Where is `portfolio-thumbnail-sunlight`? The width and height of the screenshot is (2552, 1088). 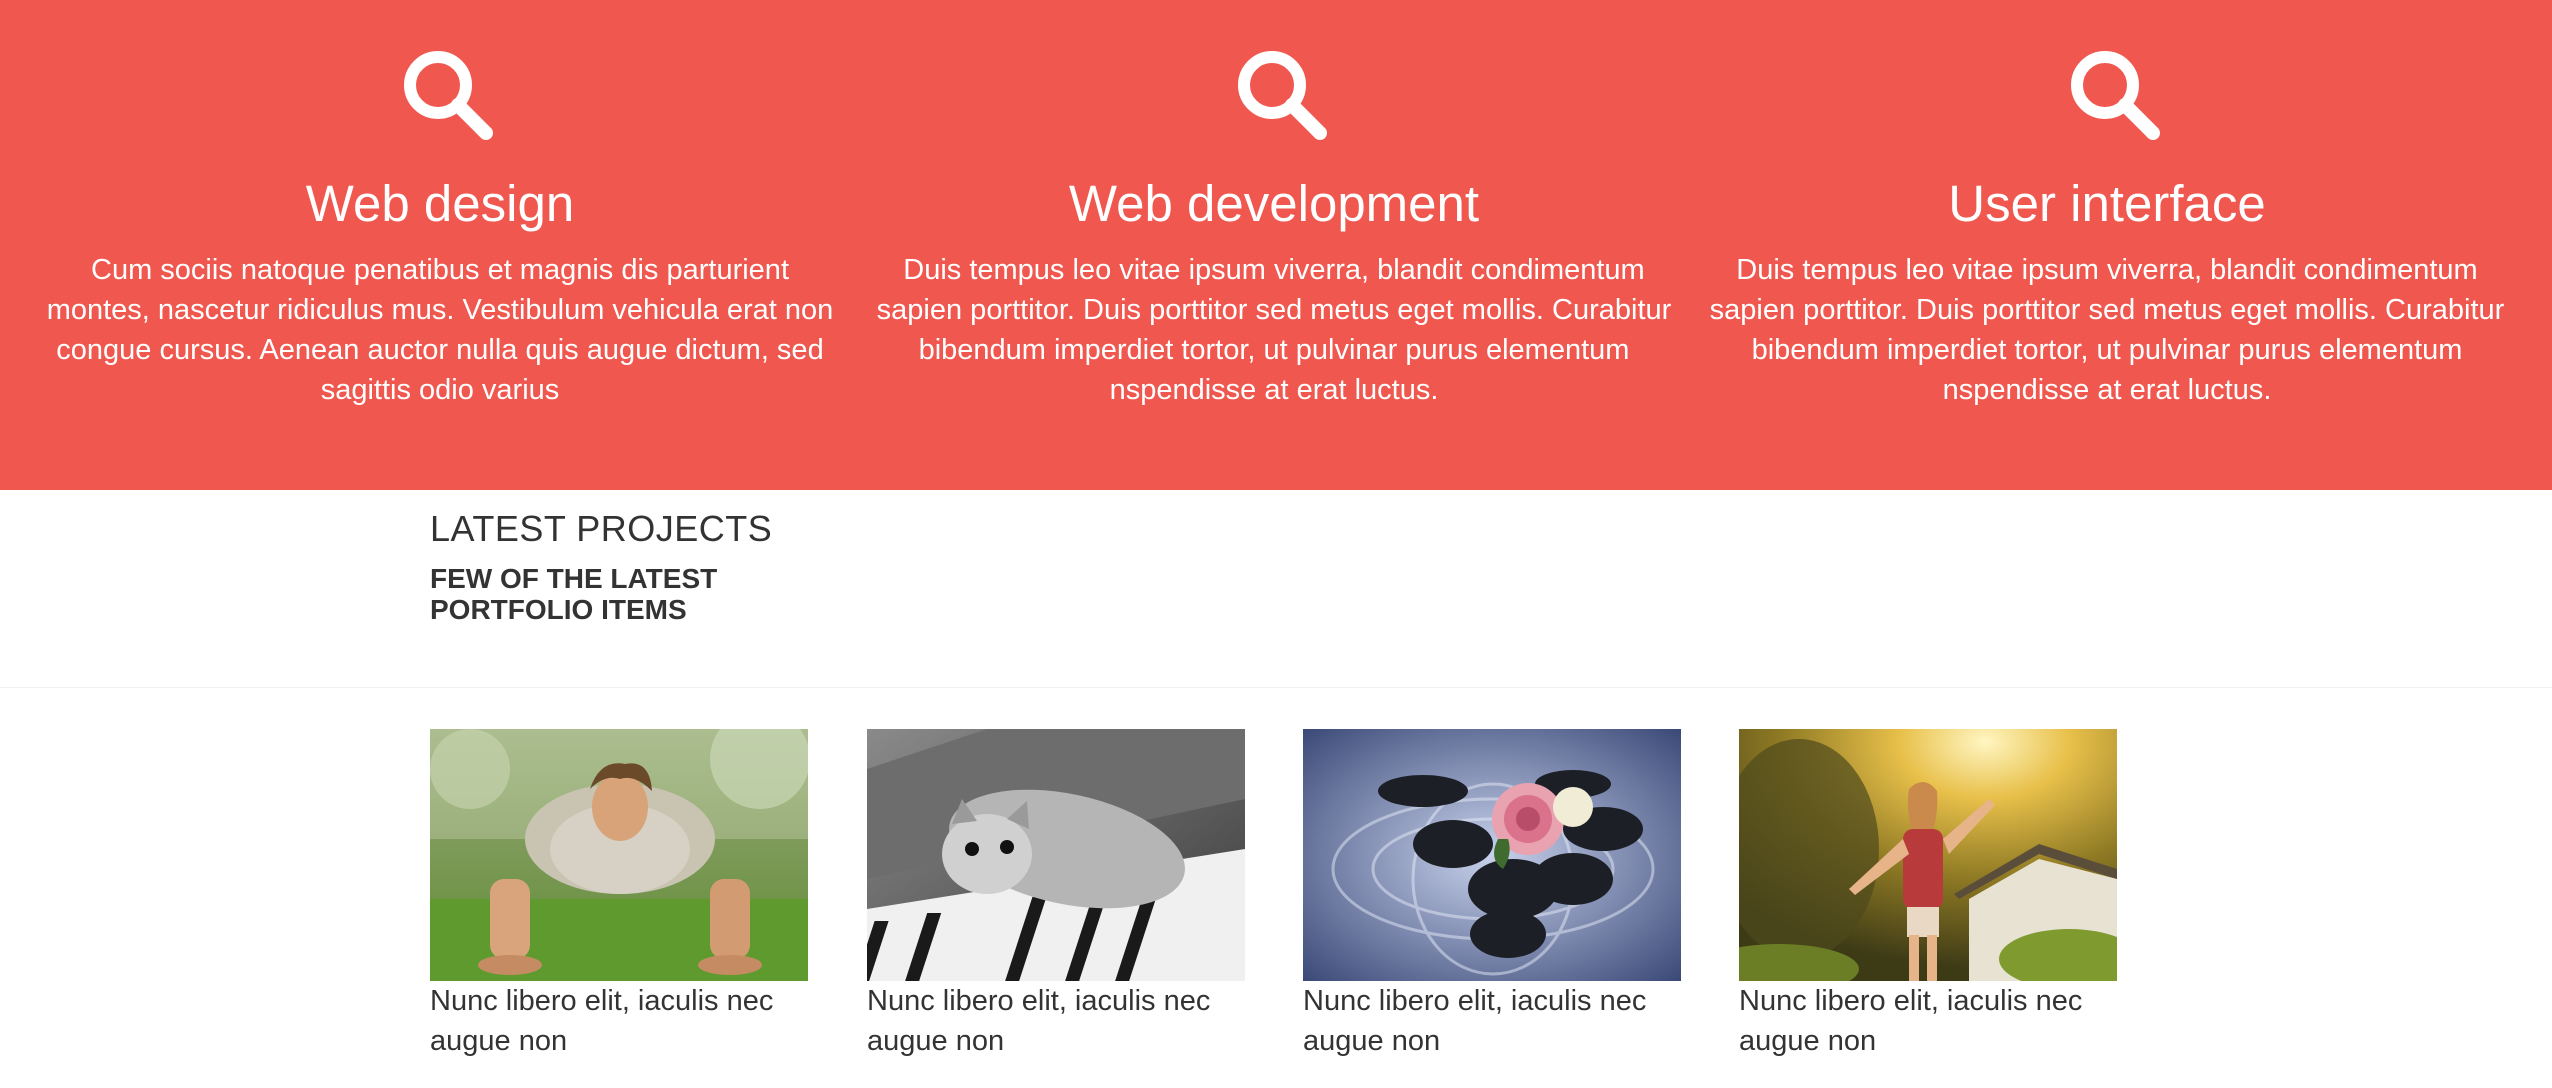
portfolio-thumbnail-sunlight is located at coordinates (1928, 855).